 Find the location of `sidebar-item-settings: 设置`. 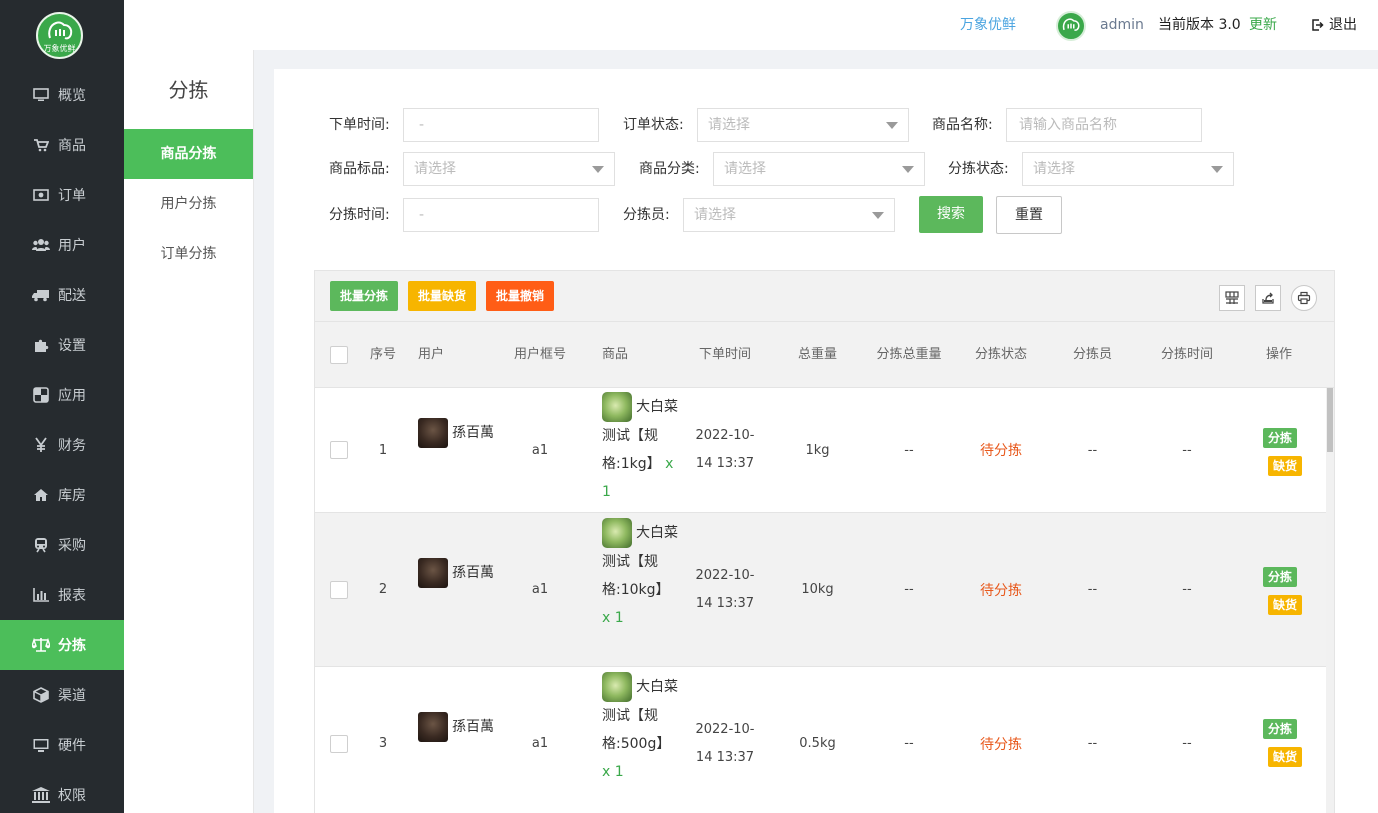

sidebar-item-settings: 设置 is located at coordinates (62, 345).